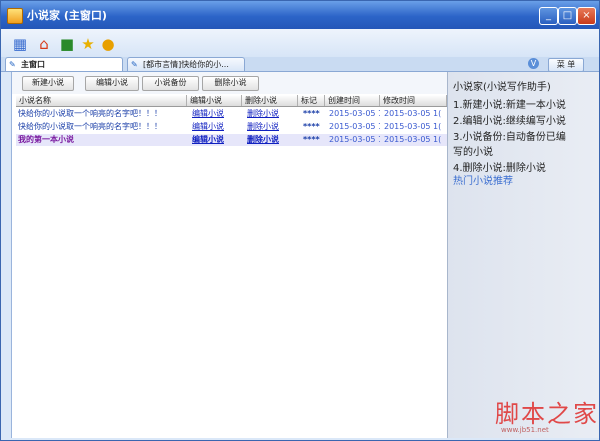 This screenshot has height=441, width=600. I want to click on sidebar-line: 3.小说备份:自动备份已编, so click(509, 137).